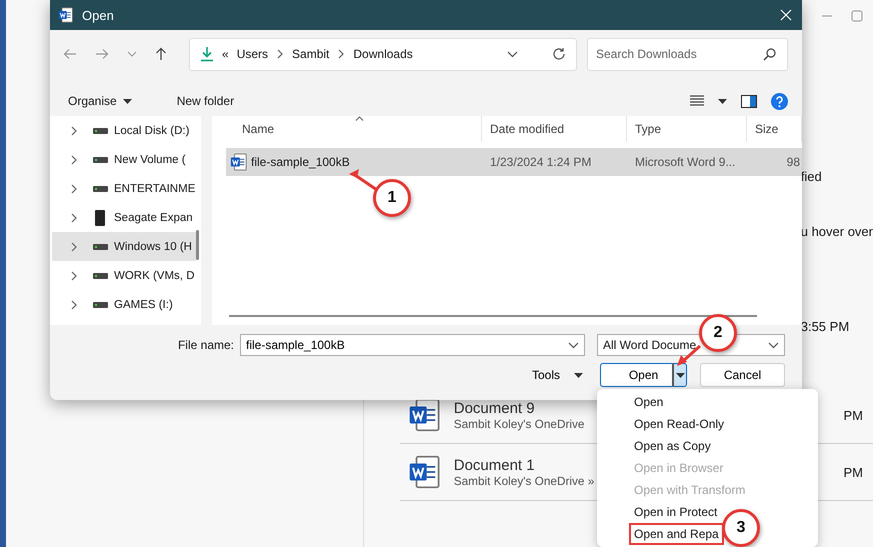 This screenshot has width=873, height=547. Describe the element at coordinates (494, 465) in the screenshot. I see `document-title: Document 1` at that location.